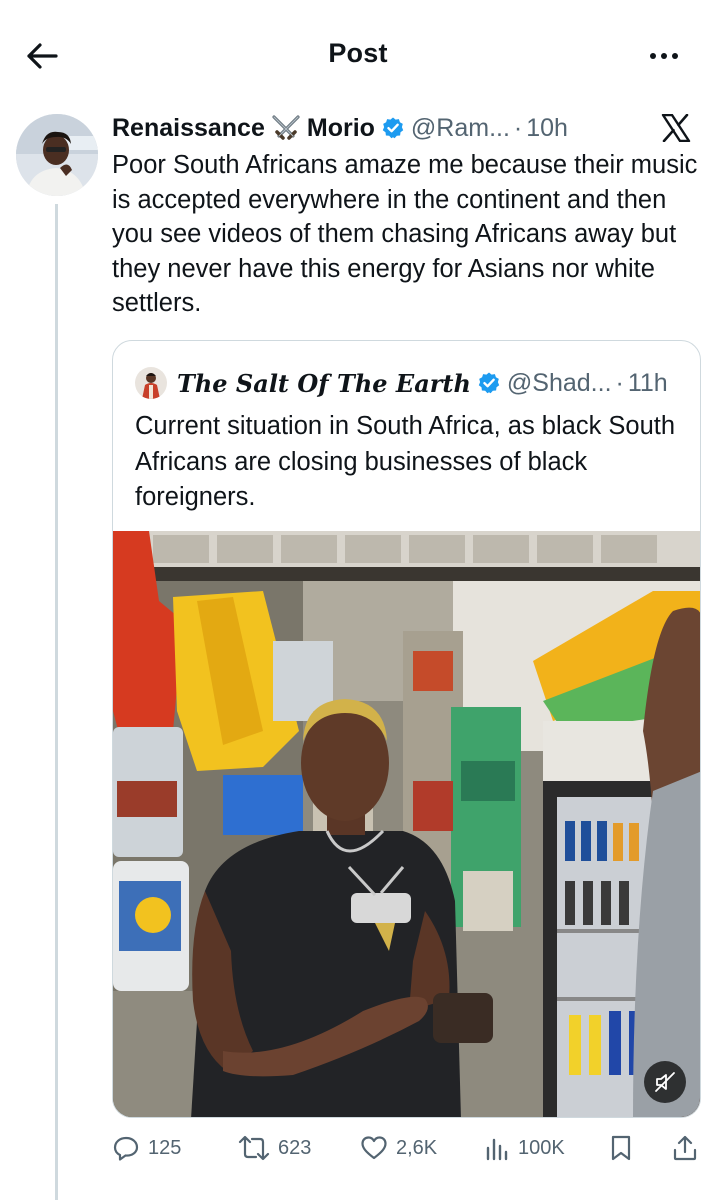 The height and width of the screenshot is (1200, 716). I want to click on x-logo-icon, so click(676, 128).